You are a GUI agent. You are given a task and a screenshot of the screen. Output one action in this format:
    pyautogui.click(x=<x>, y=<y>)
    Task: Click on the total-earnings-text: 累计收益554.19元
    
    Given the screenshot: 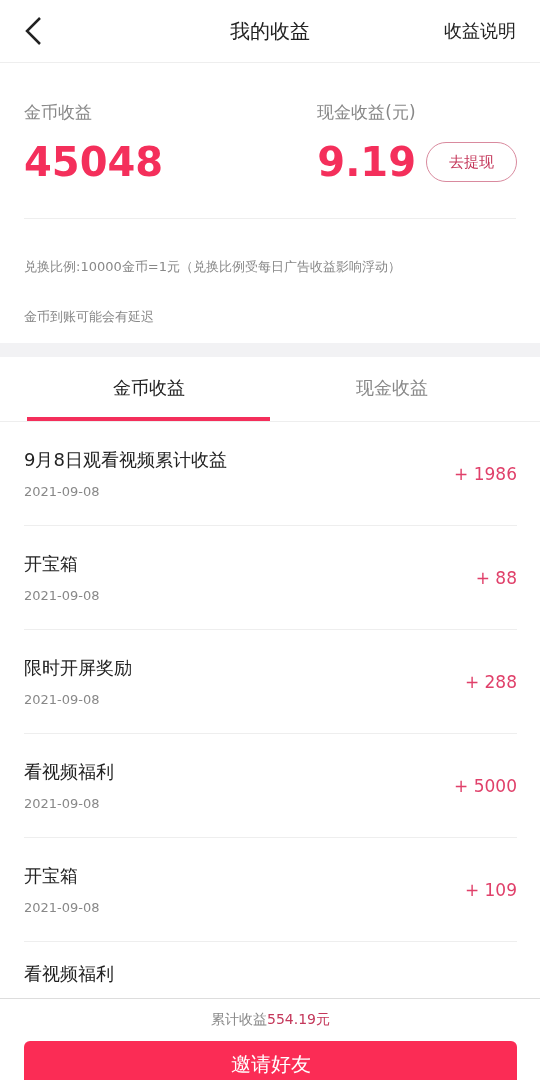 What is the action you would take?
    pyautogui.click(x=270, y=1020)
    